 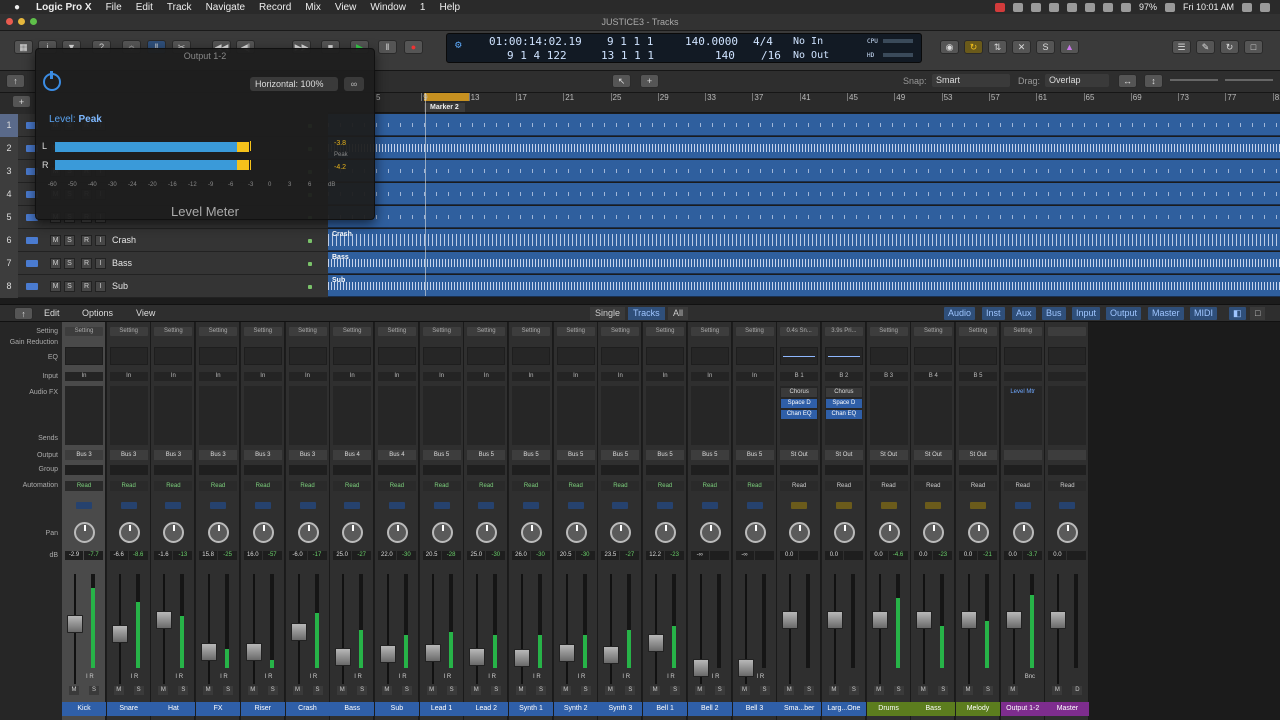 I want to click on track-name: Bass, so click(x=122, y=263).